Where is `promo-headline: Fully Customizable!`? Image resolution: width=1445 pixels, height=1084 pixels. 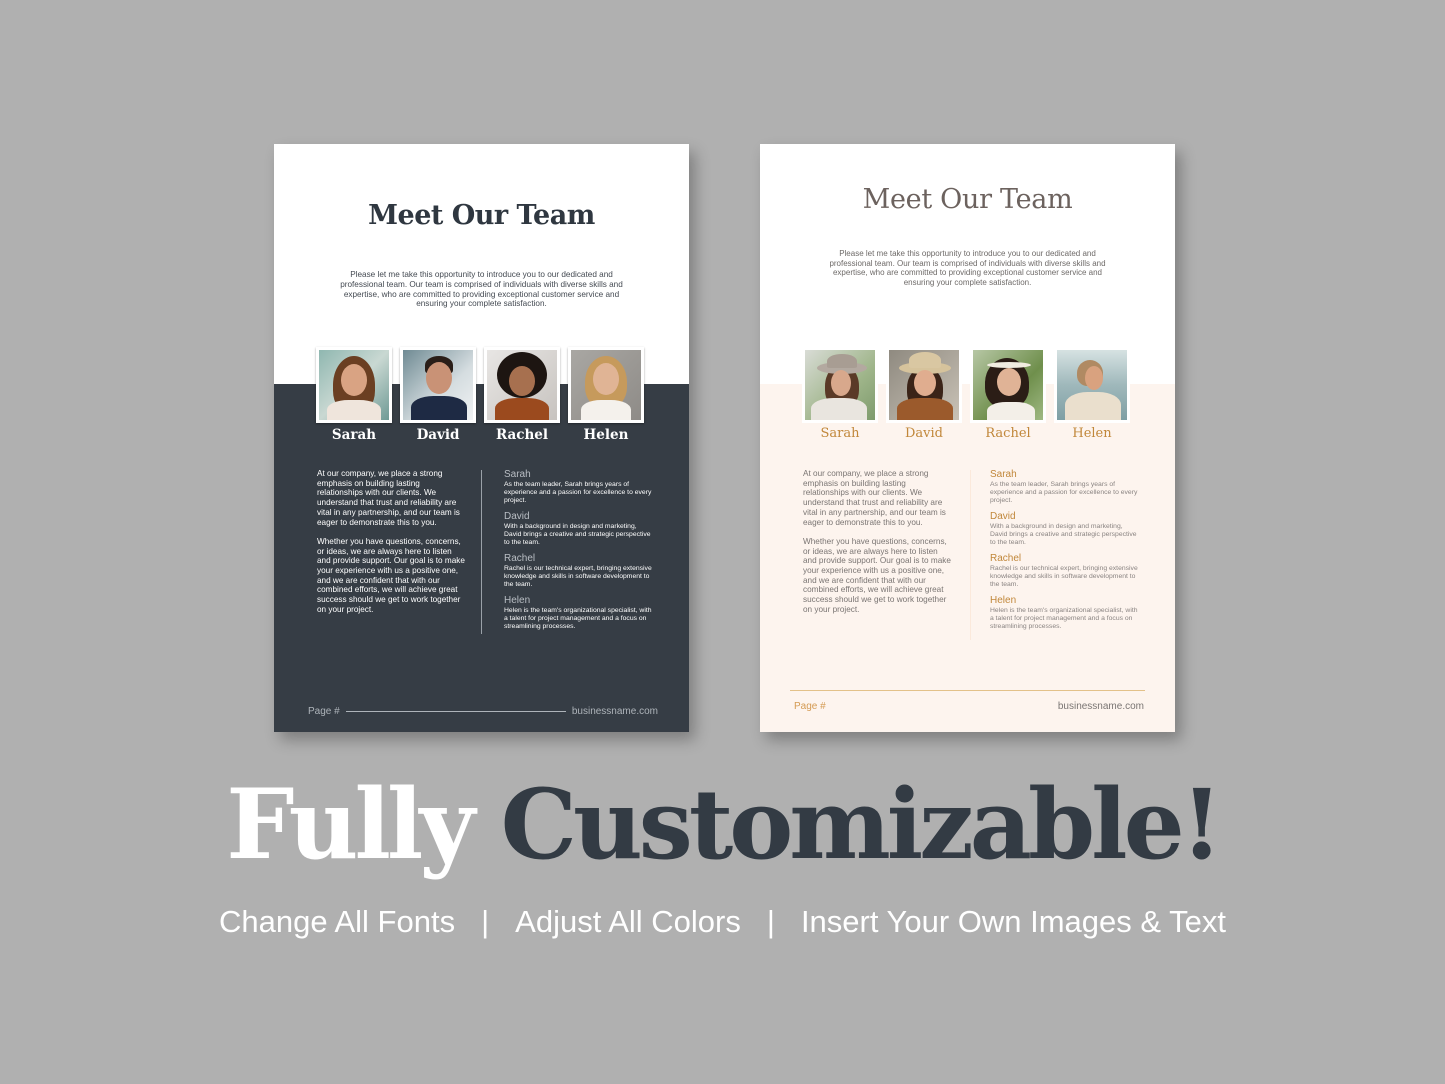 promo-headline: Fully Customizable! is located at coordinates (722, 825).